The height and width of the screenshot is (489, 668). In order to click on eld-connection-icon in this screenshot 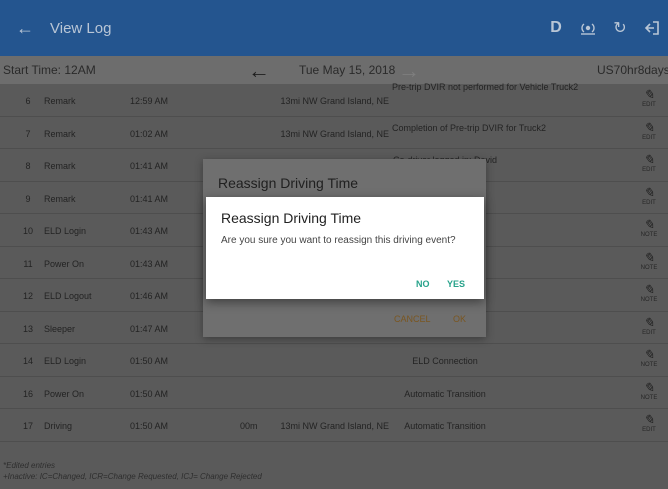, I will do `click(588, 28)`.